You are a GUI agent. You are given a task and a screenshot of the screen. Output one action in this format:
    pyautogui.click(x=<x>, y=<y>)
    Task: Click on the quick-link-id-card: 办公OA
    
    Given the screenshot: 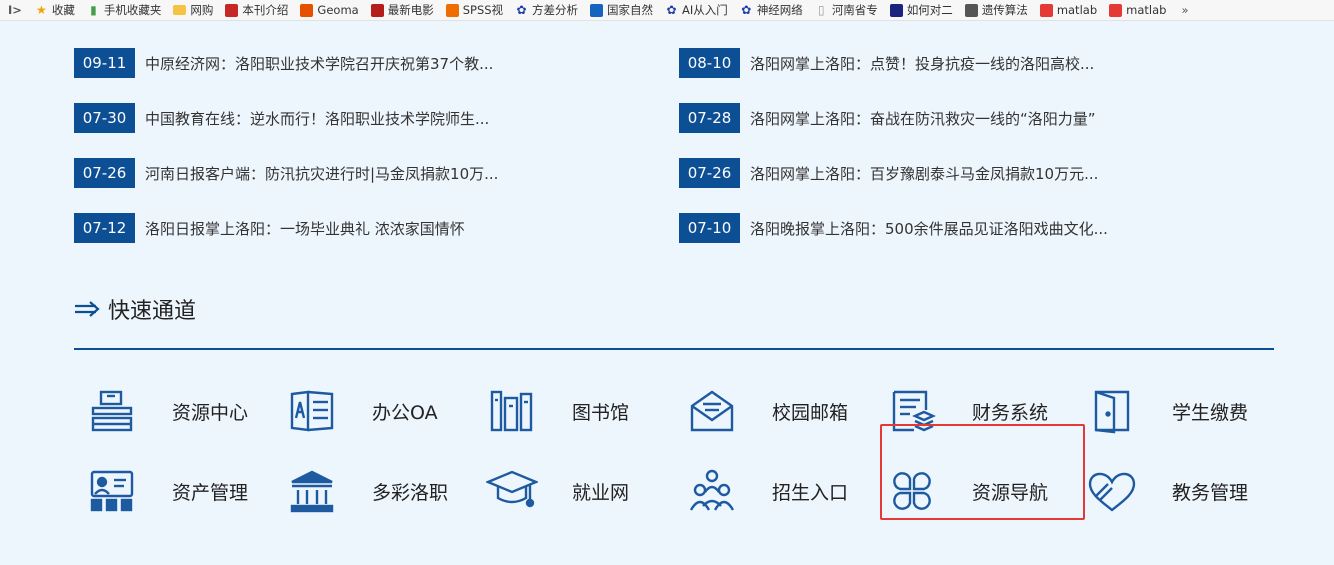 What is the action you would take?
    pyautogui.click(x=374, y=411)
    